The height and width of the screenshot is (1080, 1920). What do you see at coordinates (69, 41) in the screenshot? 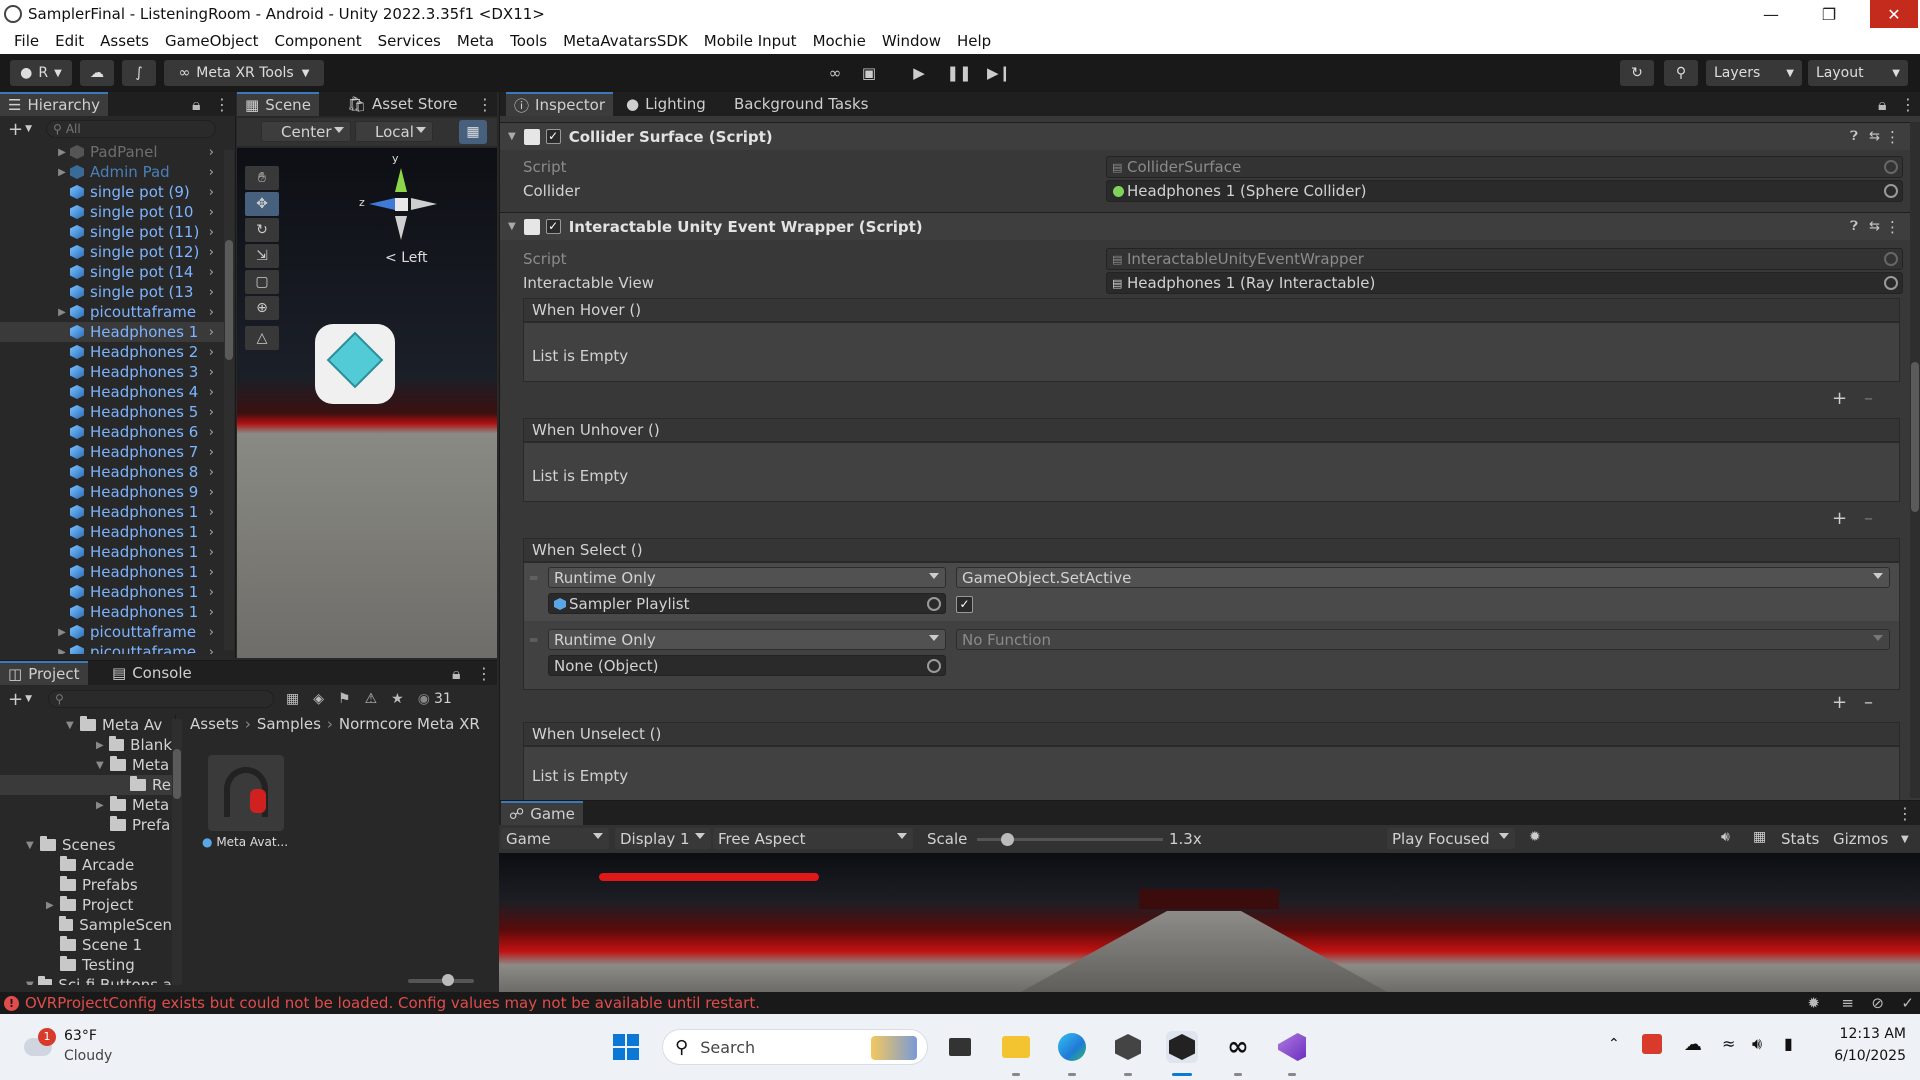
I see `menu-edit: Edit` at bounding box center [69, 41].